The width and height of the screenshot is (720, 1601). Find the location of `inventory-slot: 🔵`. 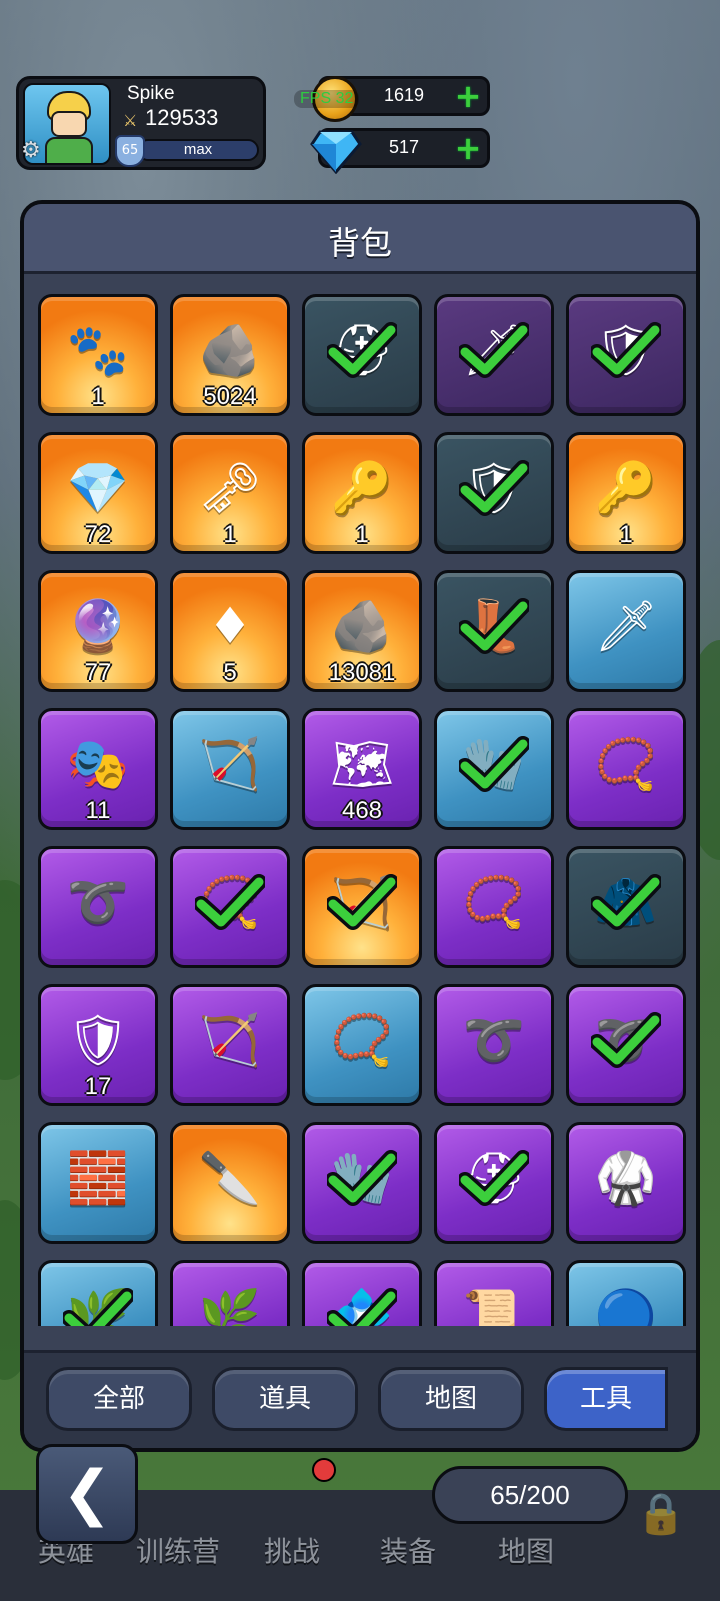

inventory-slot: 🔵 is located at coordinates (626, 1293).